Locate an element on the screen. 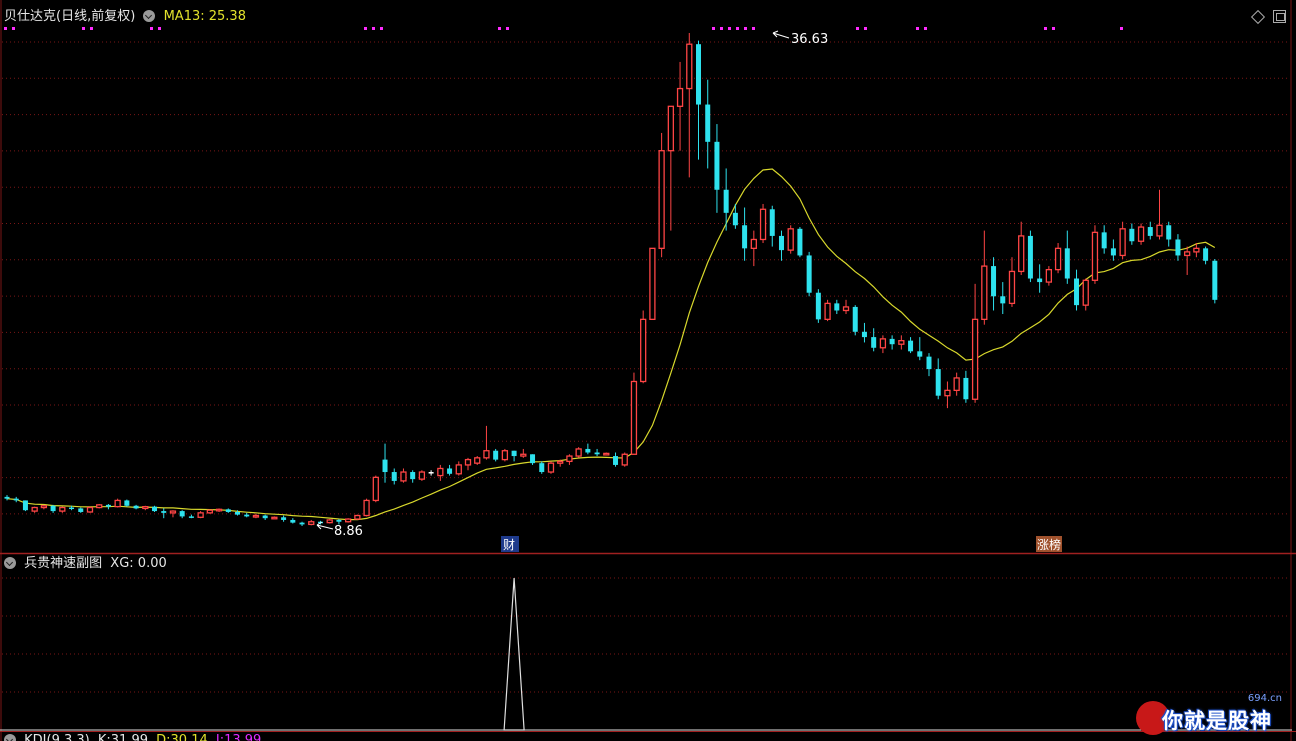  signal-dots-row is located at coordinates (563, 28).